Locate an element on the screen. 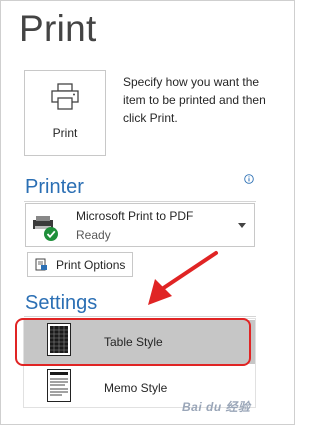 Image resolution: width=320 pixels, height=425 pixels. settings-section-divider is located at coordinates (140, 316).